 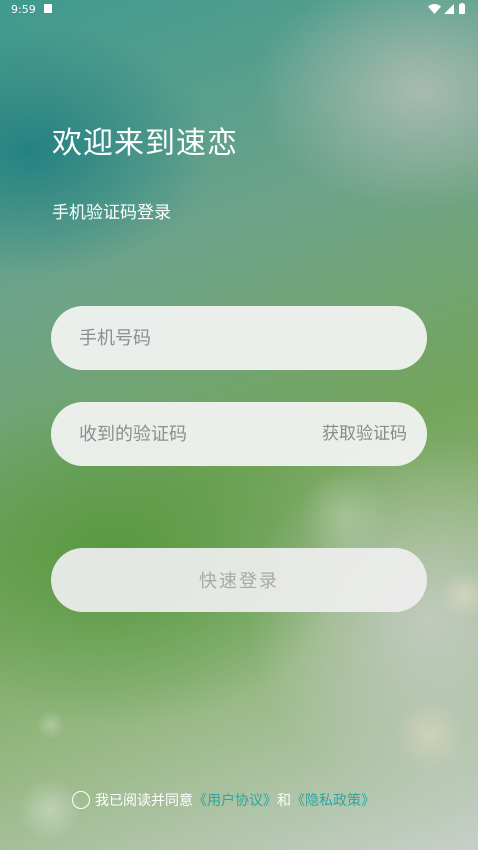 I want to click on phone-field, so click(x=239, y=338).